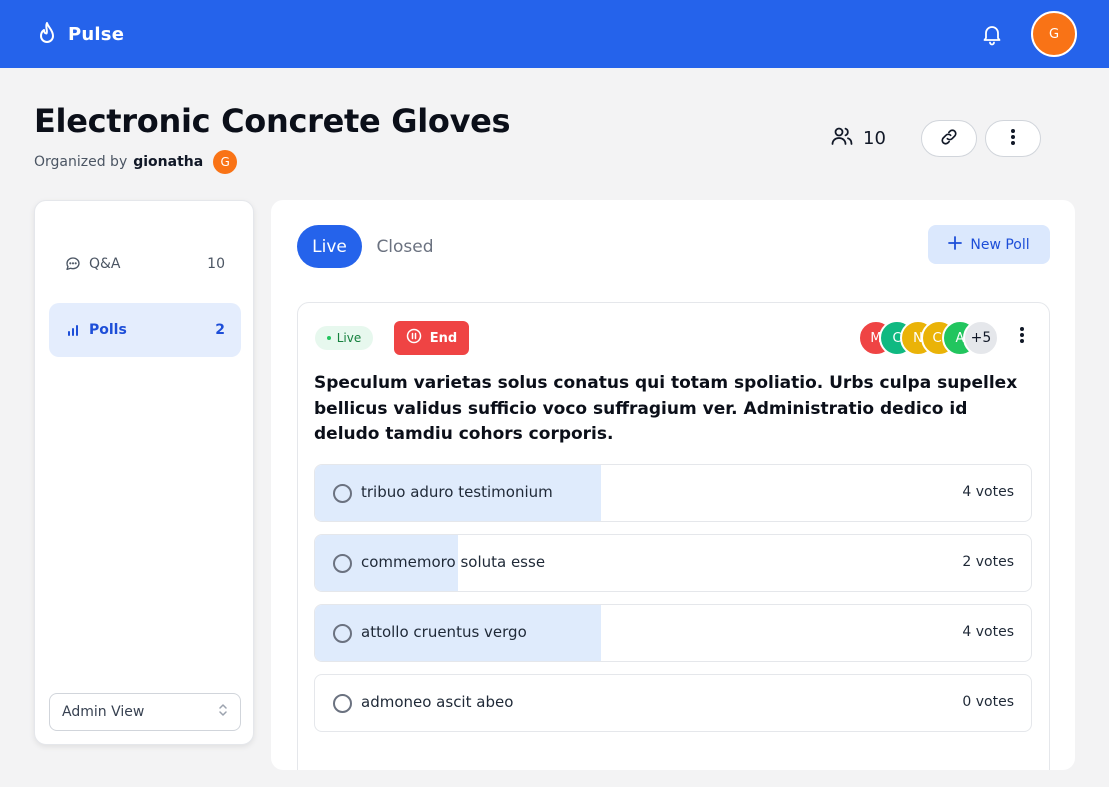 This screenshot has height=787, width=1109. I want to click on poll-option: tribuo aduro testimonium 4 votes, so click(673, 493).